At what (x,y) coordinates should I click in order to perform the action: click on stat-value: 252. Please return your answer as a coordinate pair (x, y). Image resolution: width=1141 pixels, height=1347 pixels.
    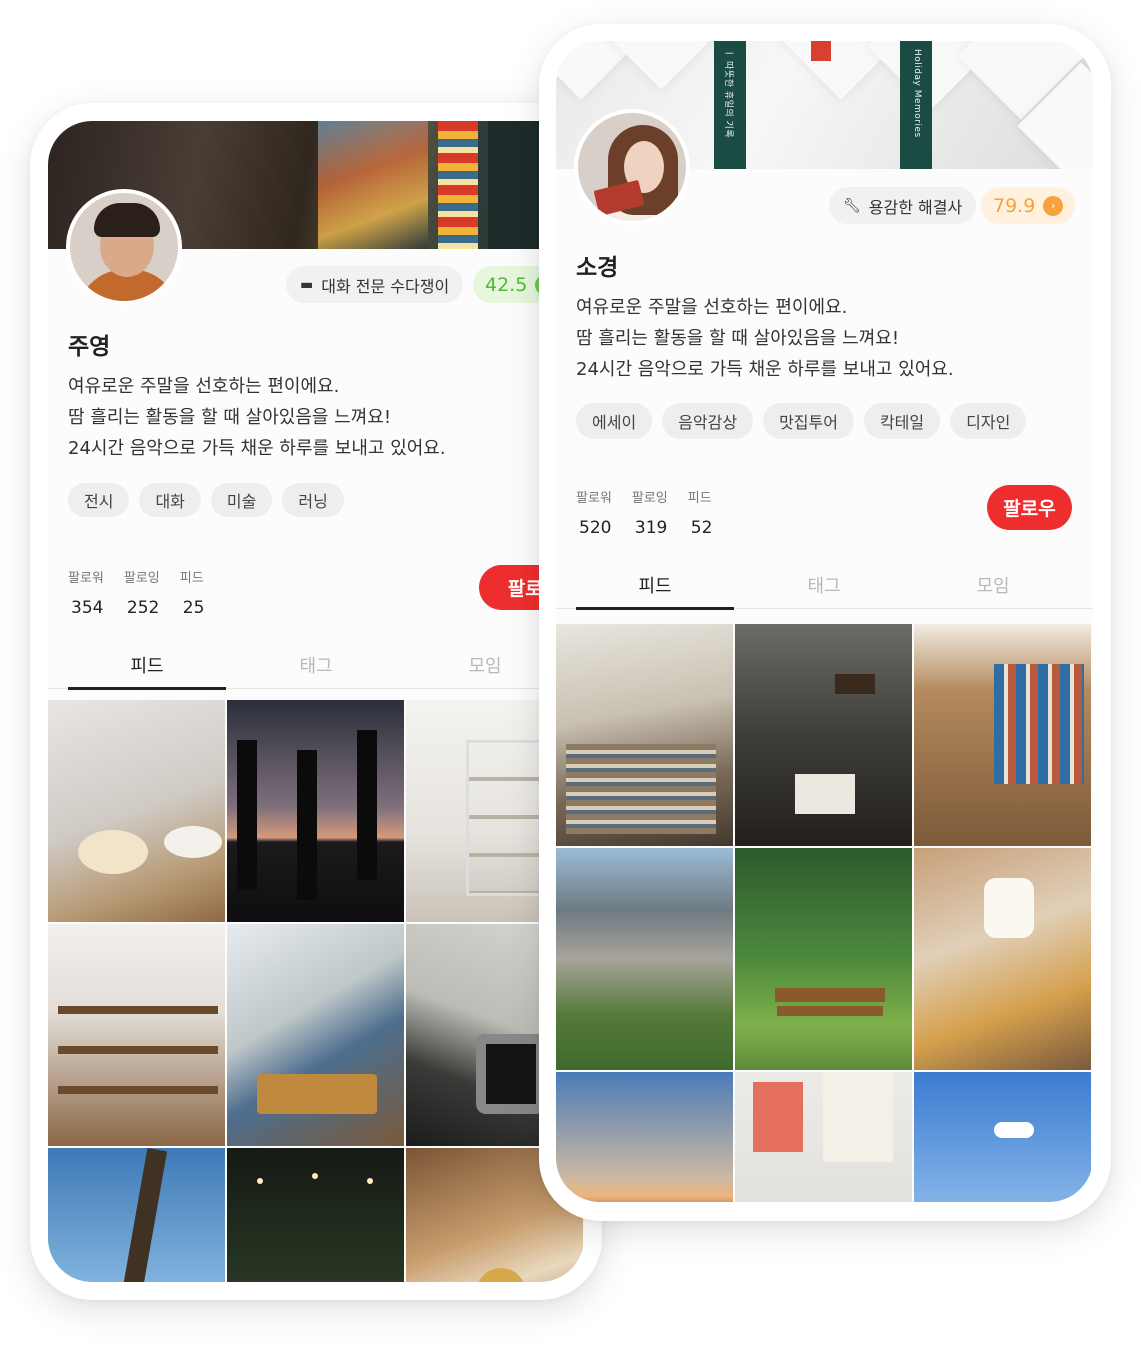
    Looking at the image, I should click on (143, 608).